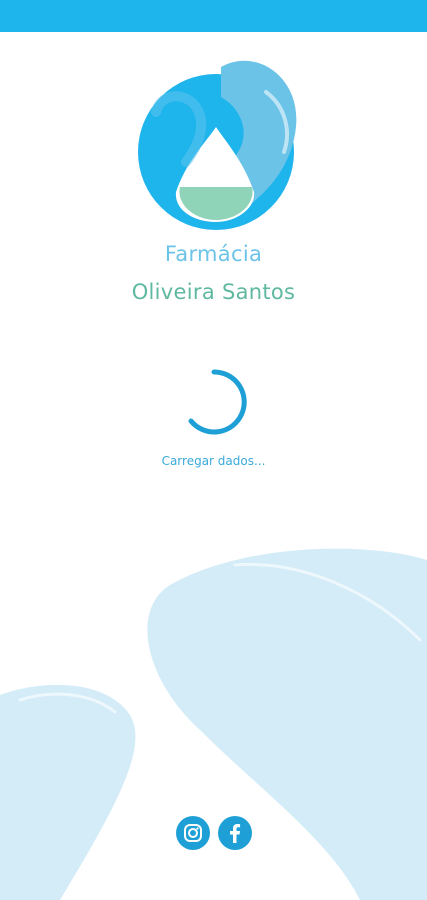 The width and height of the screenshot is (427, 900). Describe the element at coordinates (213, 16) in the screenshot. I see `status-bar` at that location.